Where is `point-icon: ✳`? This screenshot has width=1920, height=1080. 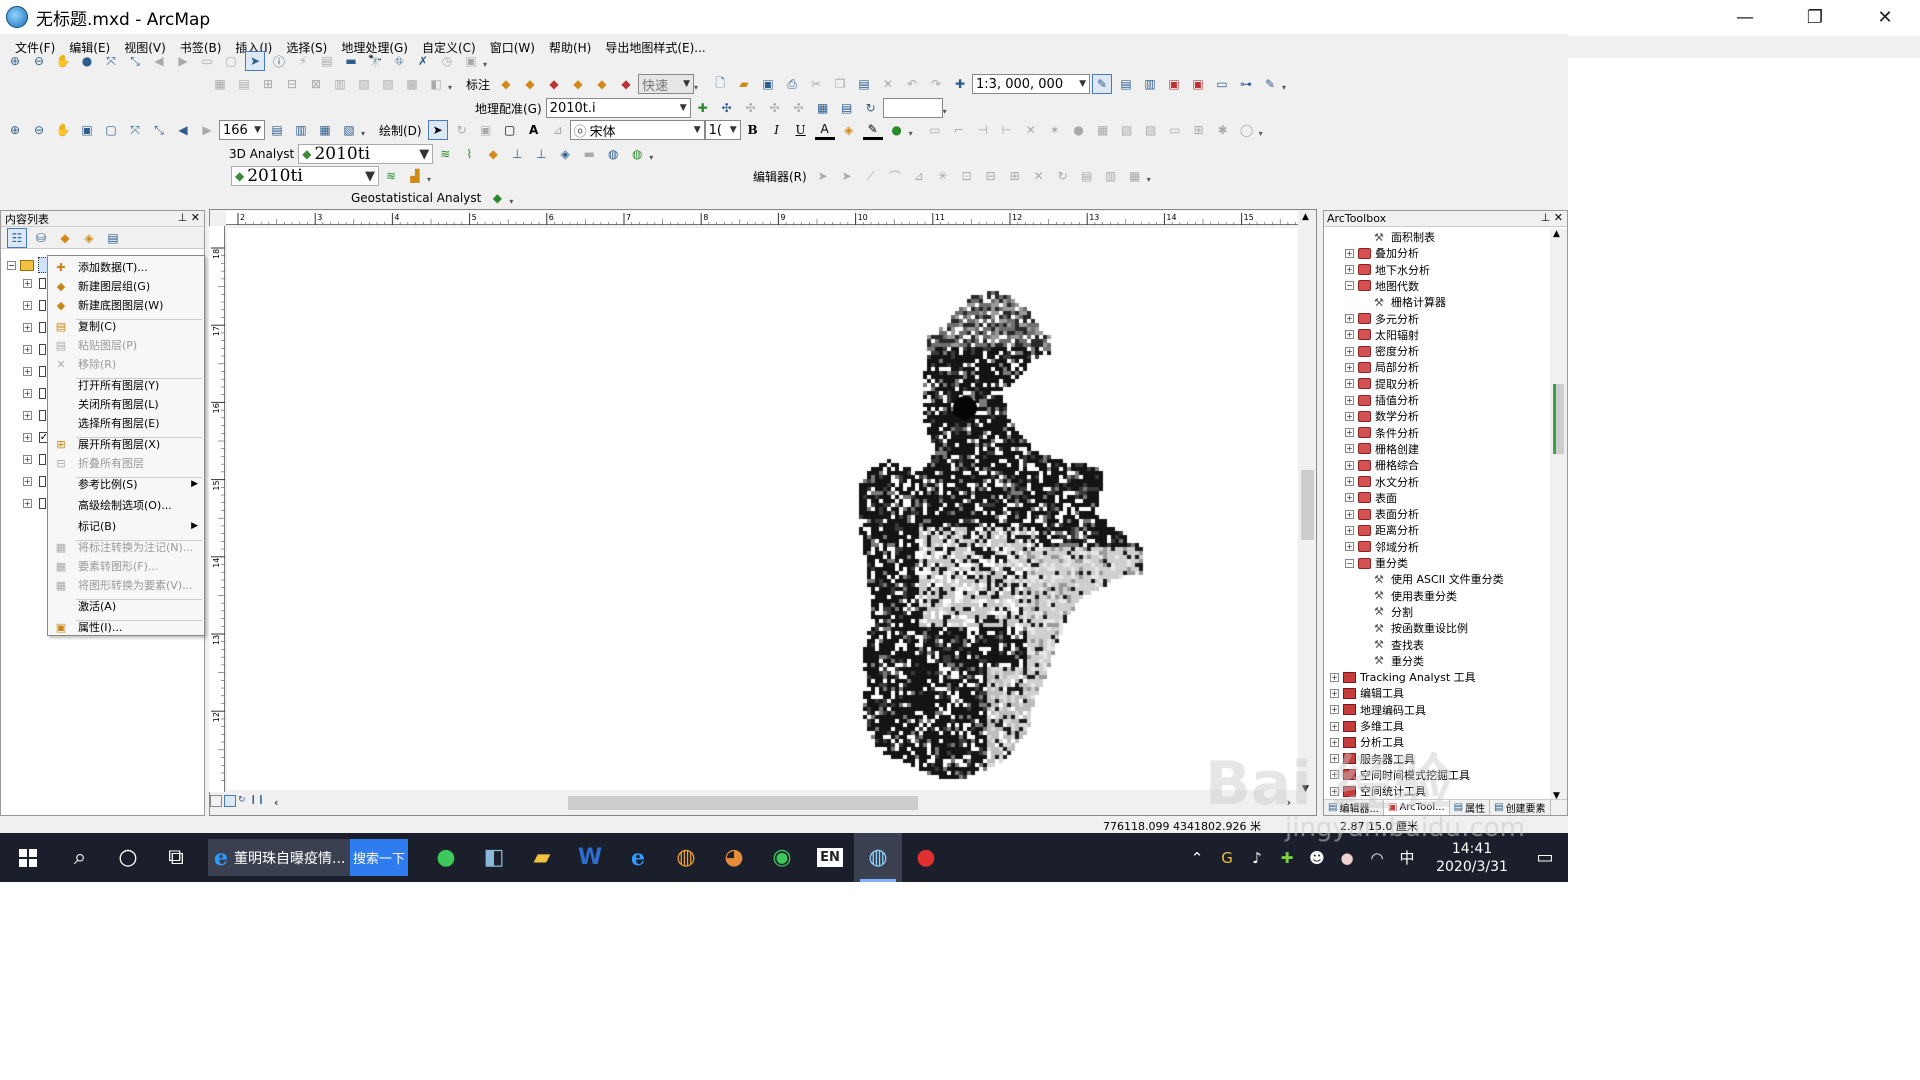 point-icon: ✳ is located at coordinates (943, 176).